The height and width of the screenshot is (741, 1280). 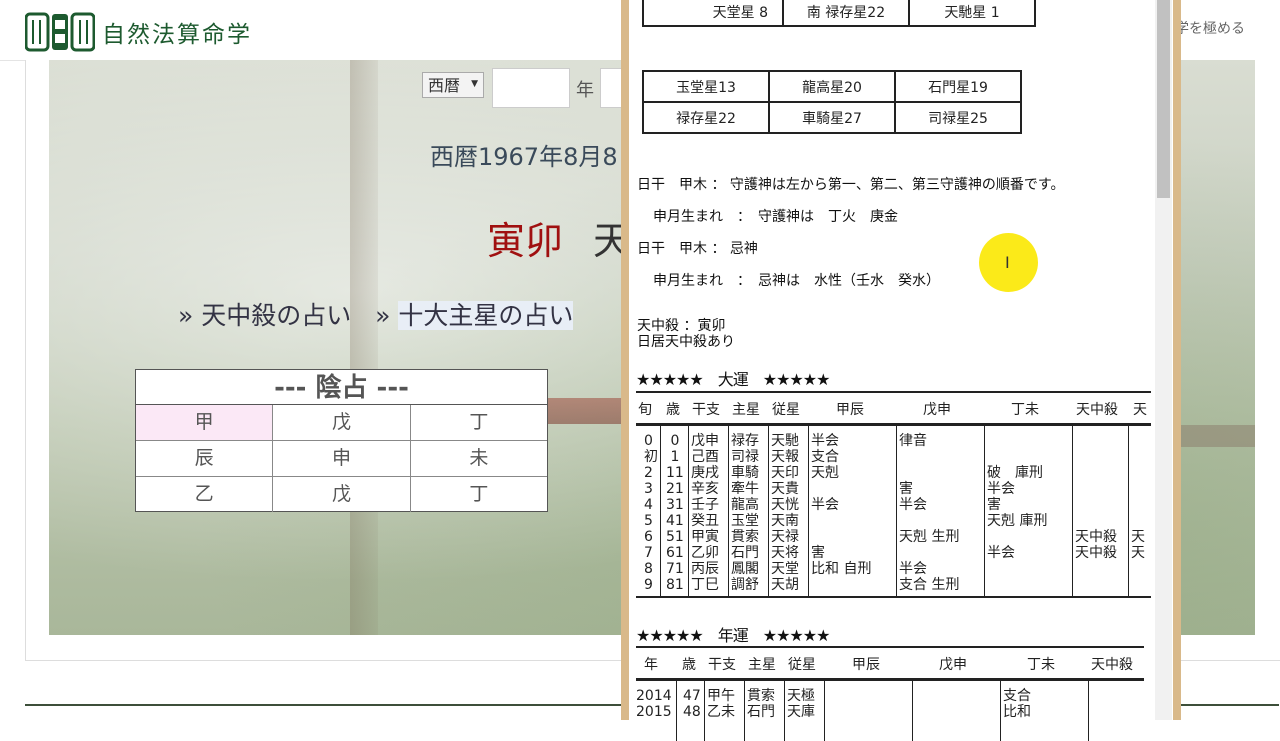 What do you see at coordinates (686, 342) in the screenshot?
I see `nichikyo-line: 日居天中殺あり` at bounding box center [686, 342].